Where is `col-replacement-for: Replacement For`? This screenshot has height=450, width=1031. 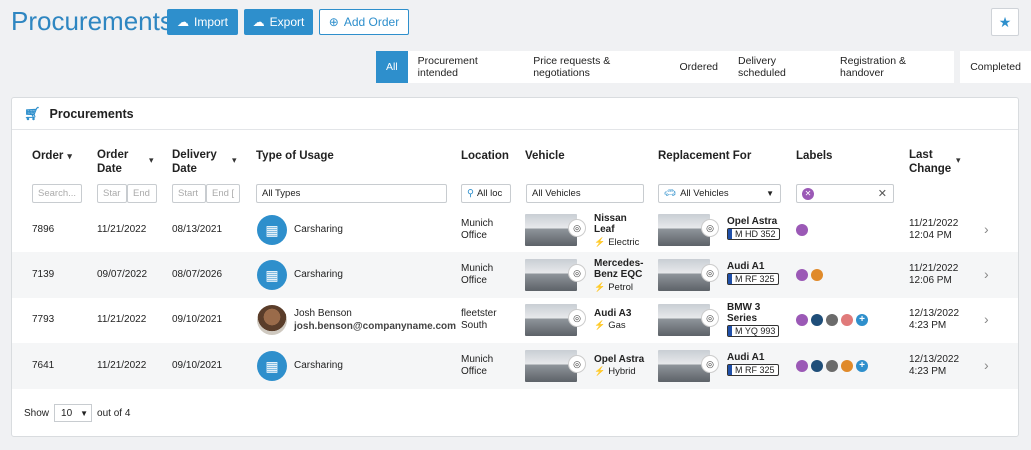 col-replacement-for: Replacement For is located at coordinates (704, 156).